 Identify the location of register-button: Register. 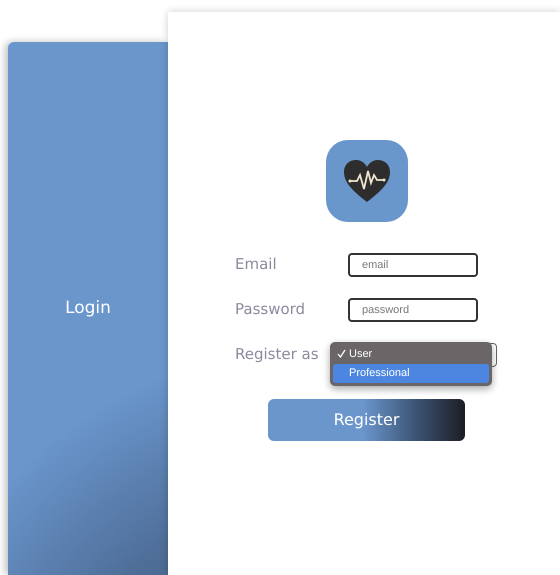
(366, 420).